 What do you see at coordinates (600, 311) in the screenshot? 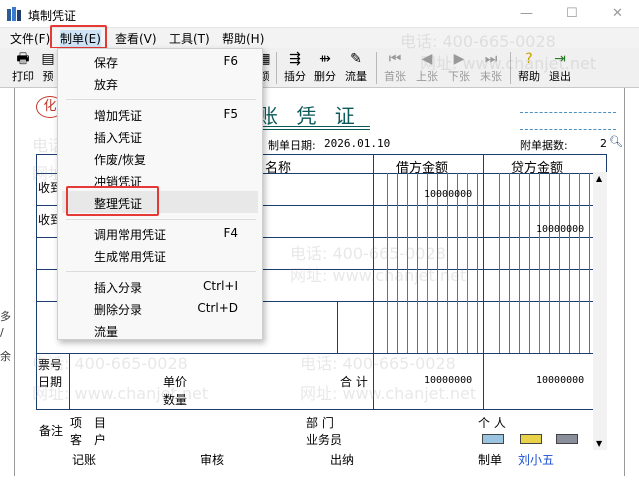
I see `vertical-scrollbar: ▲ ▼` at bounding box center [600, 311].